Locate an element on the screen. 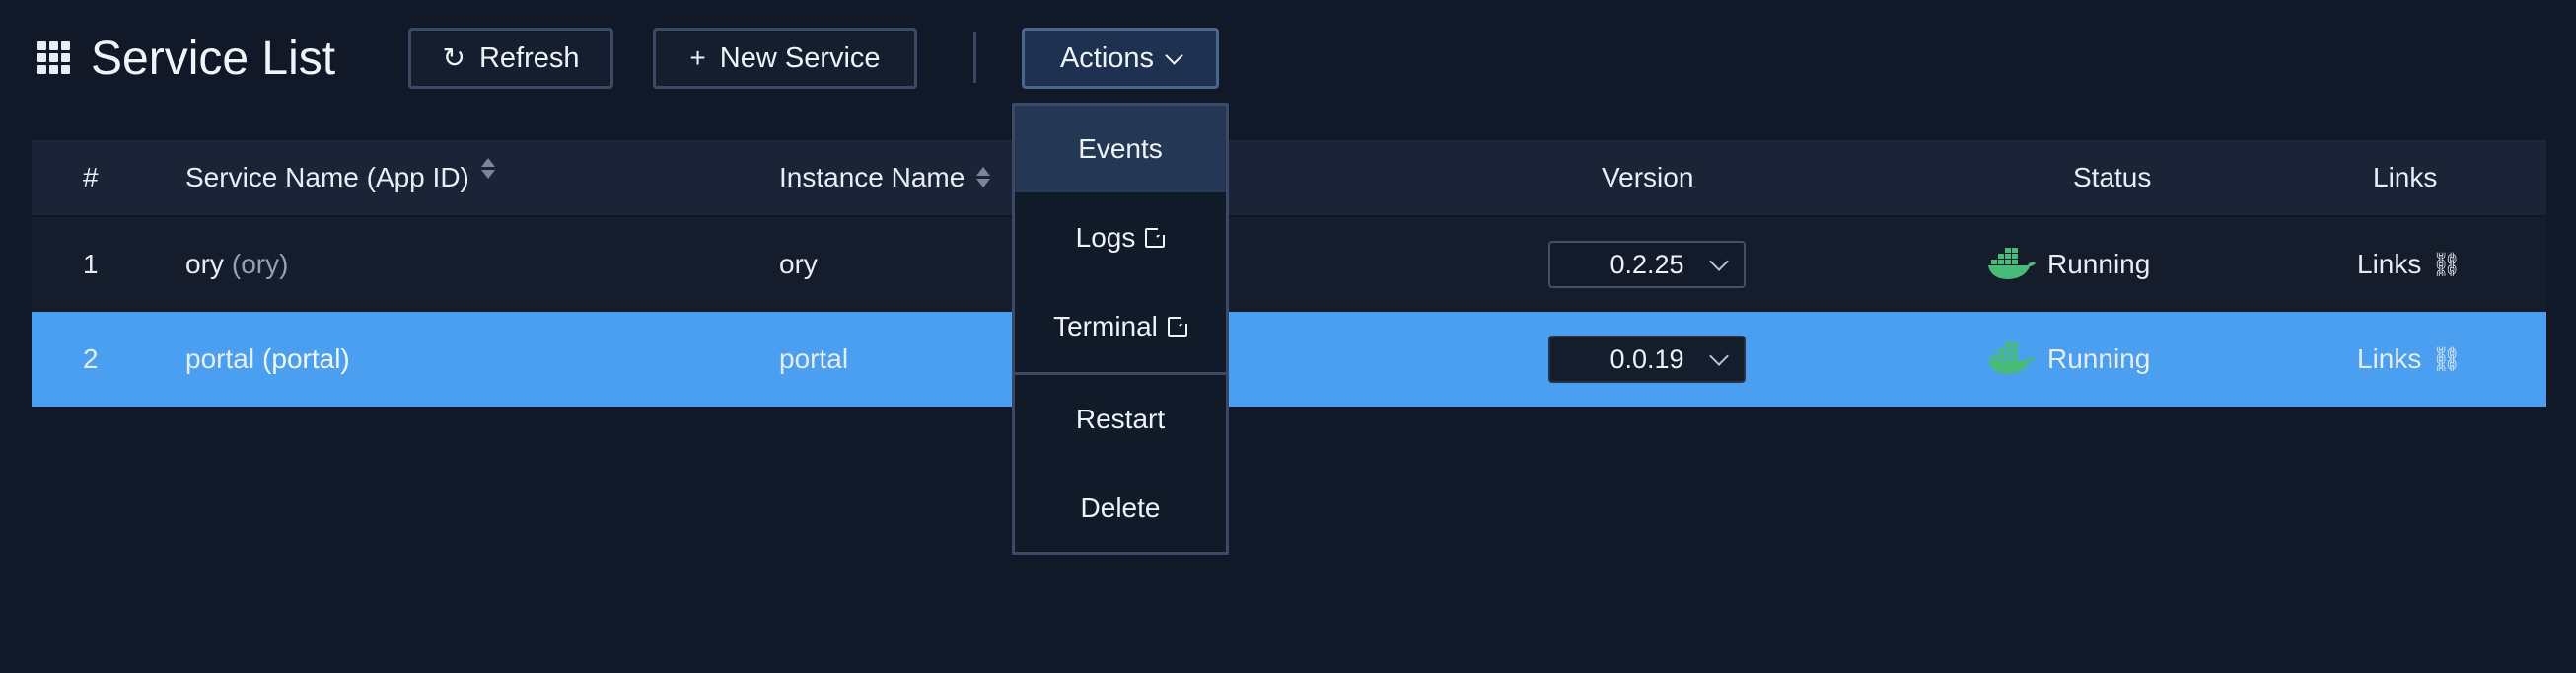  apps-grid-icon is located at coordinates (54, 58).